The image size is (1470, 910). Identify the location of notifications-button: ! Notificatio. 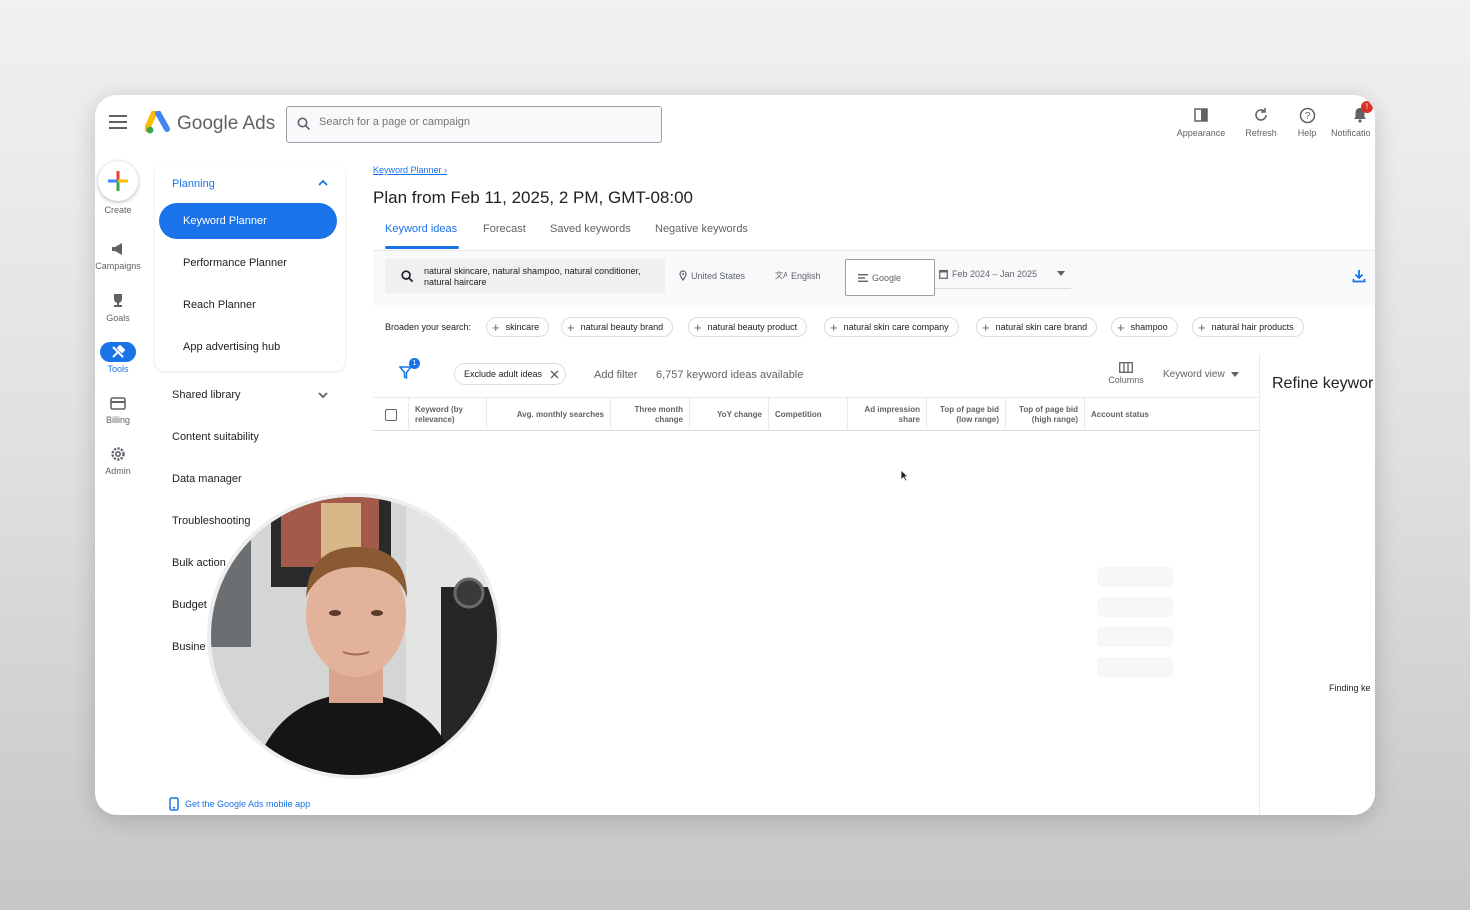
(1353, 119).